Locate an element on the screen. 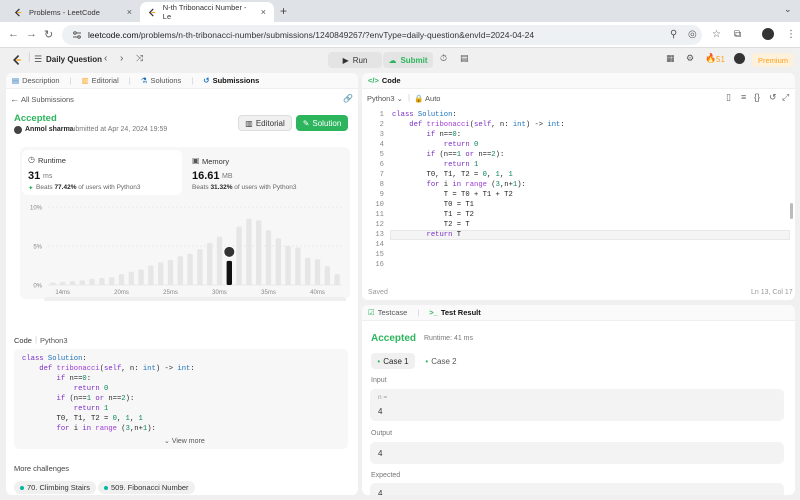 Image resolution: width=800 pixels, height=500 pixels. eye-off-icon: ◎ is located at coordinates (692, 34).